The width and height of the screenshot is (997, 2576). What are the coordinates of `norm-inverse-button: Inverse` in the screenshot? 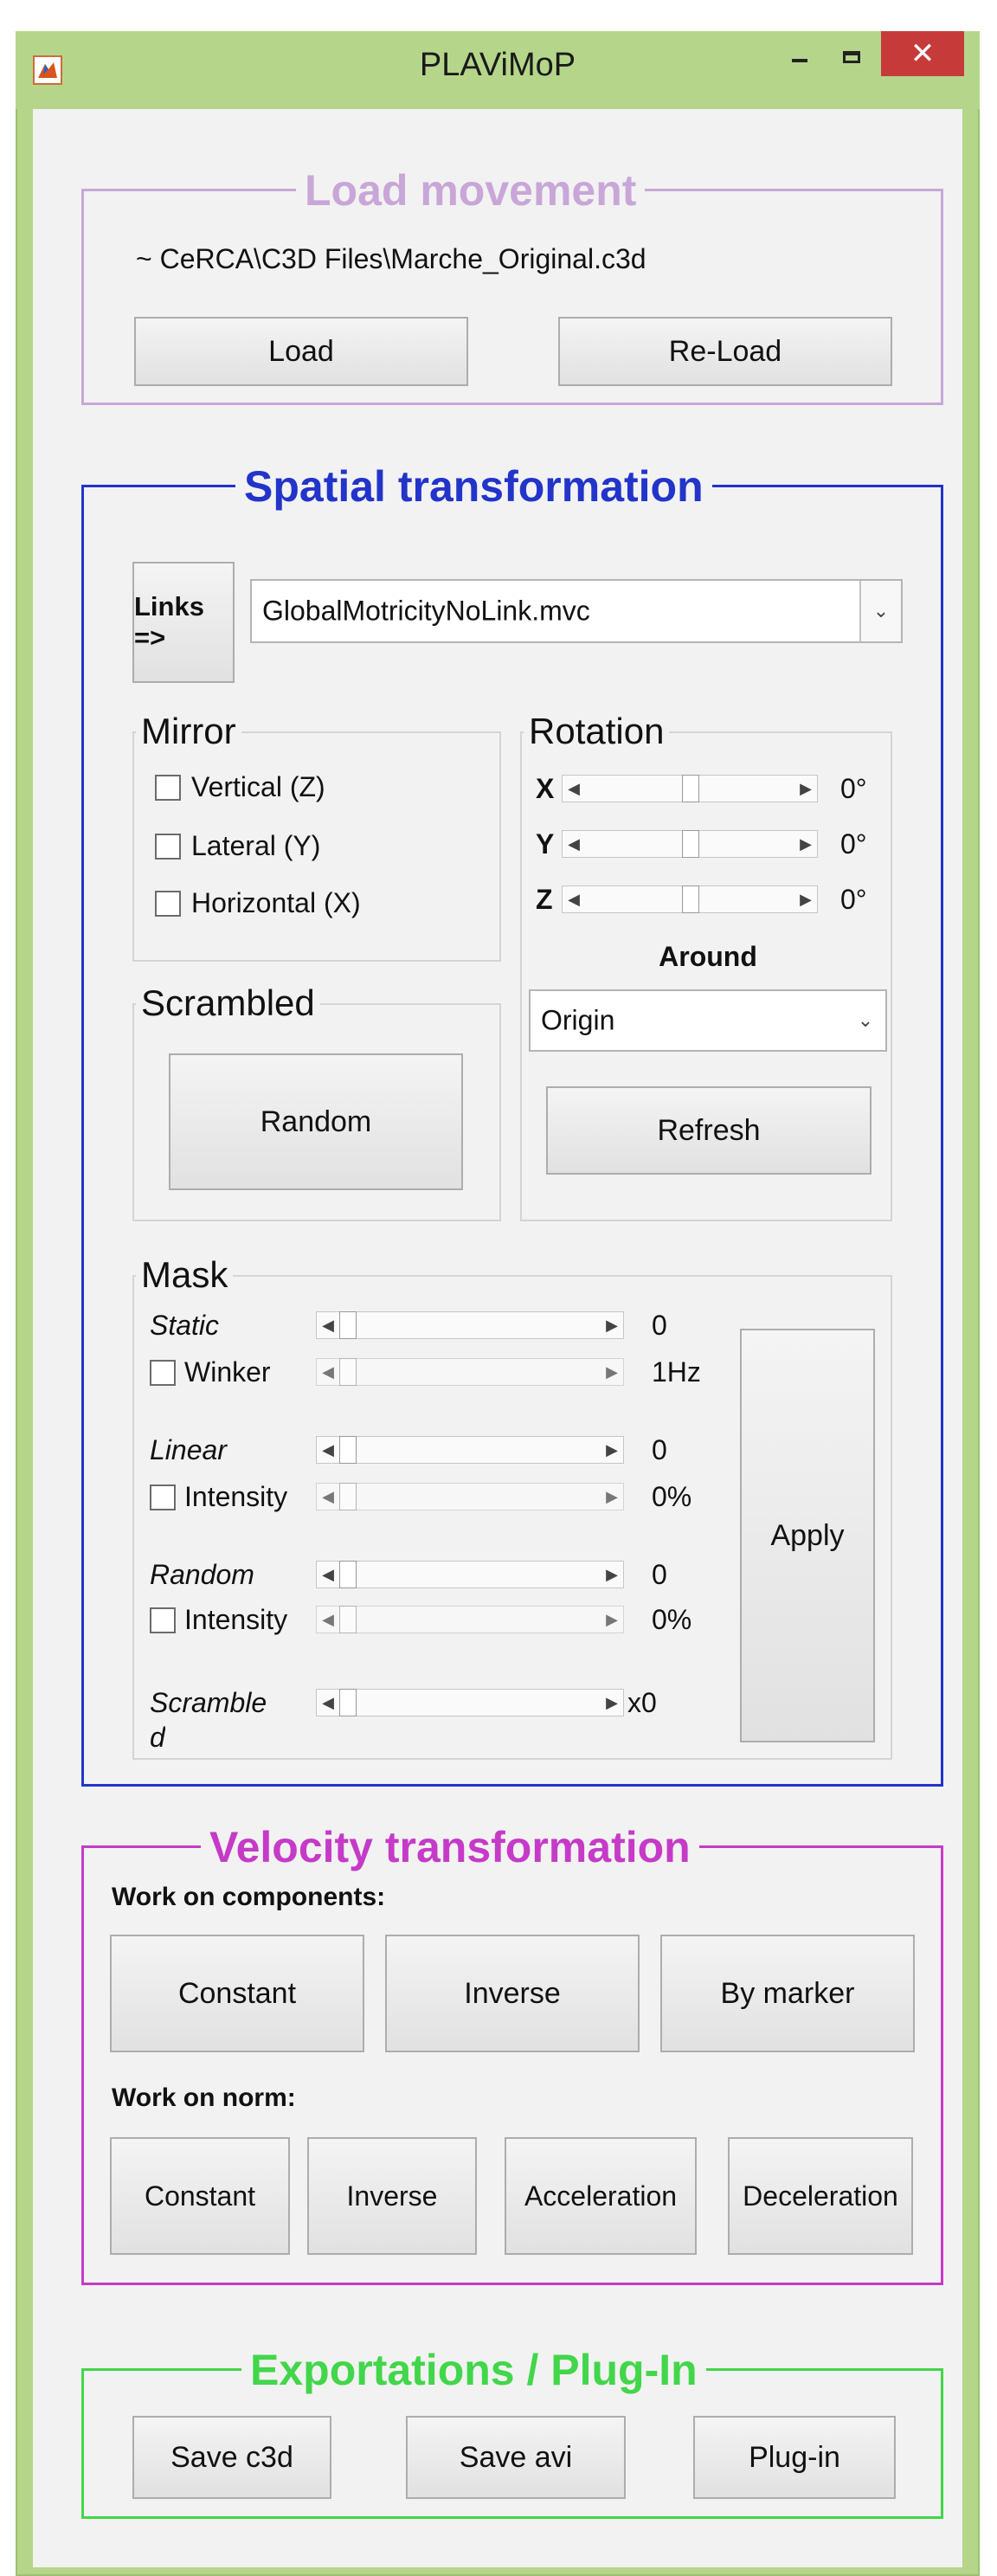 It's located at (392, 2196).